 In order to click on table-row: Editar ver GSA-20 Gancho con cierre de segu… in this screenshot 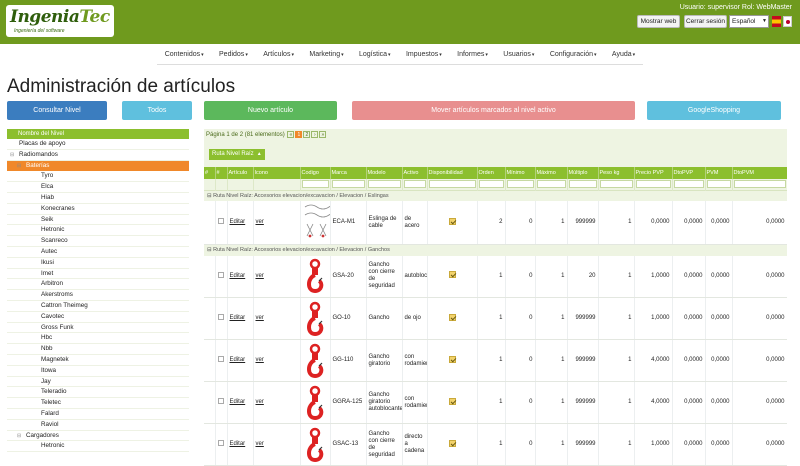, I will do `click(495, 276)`.